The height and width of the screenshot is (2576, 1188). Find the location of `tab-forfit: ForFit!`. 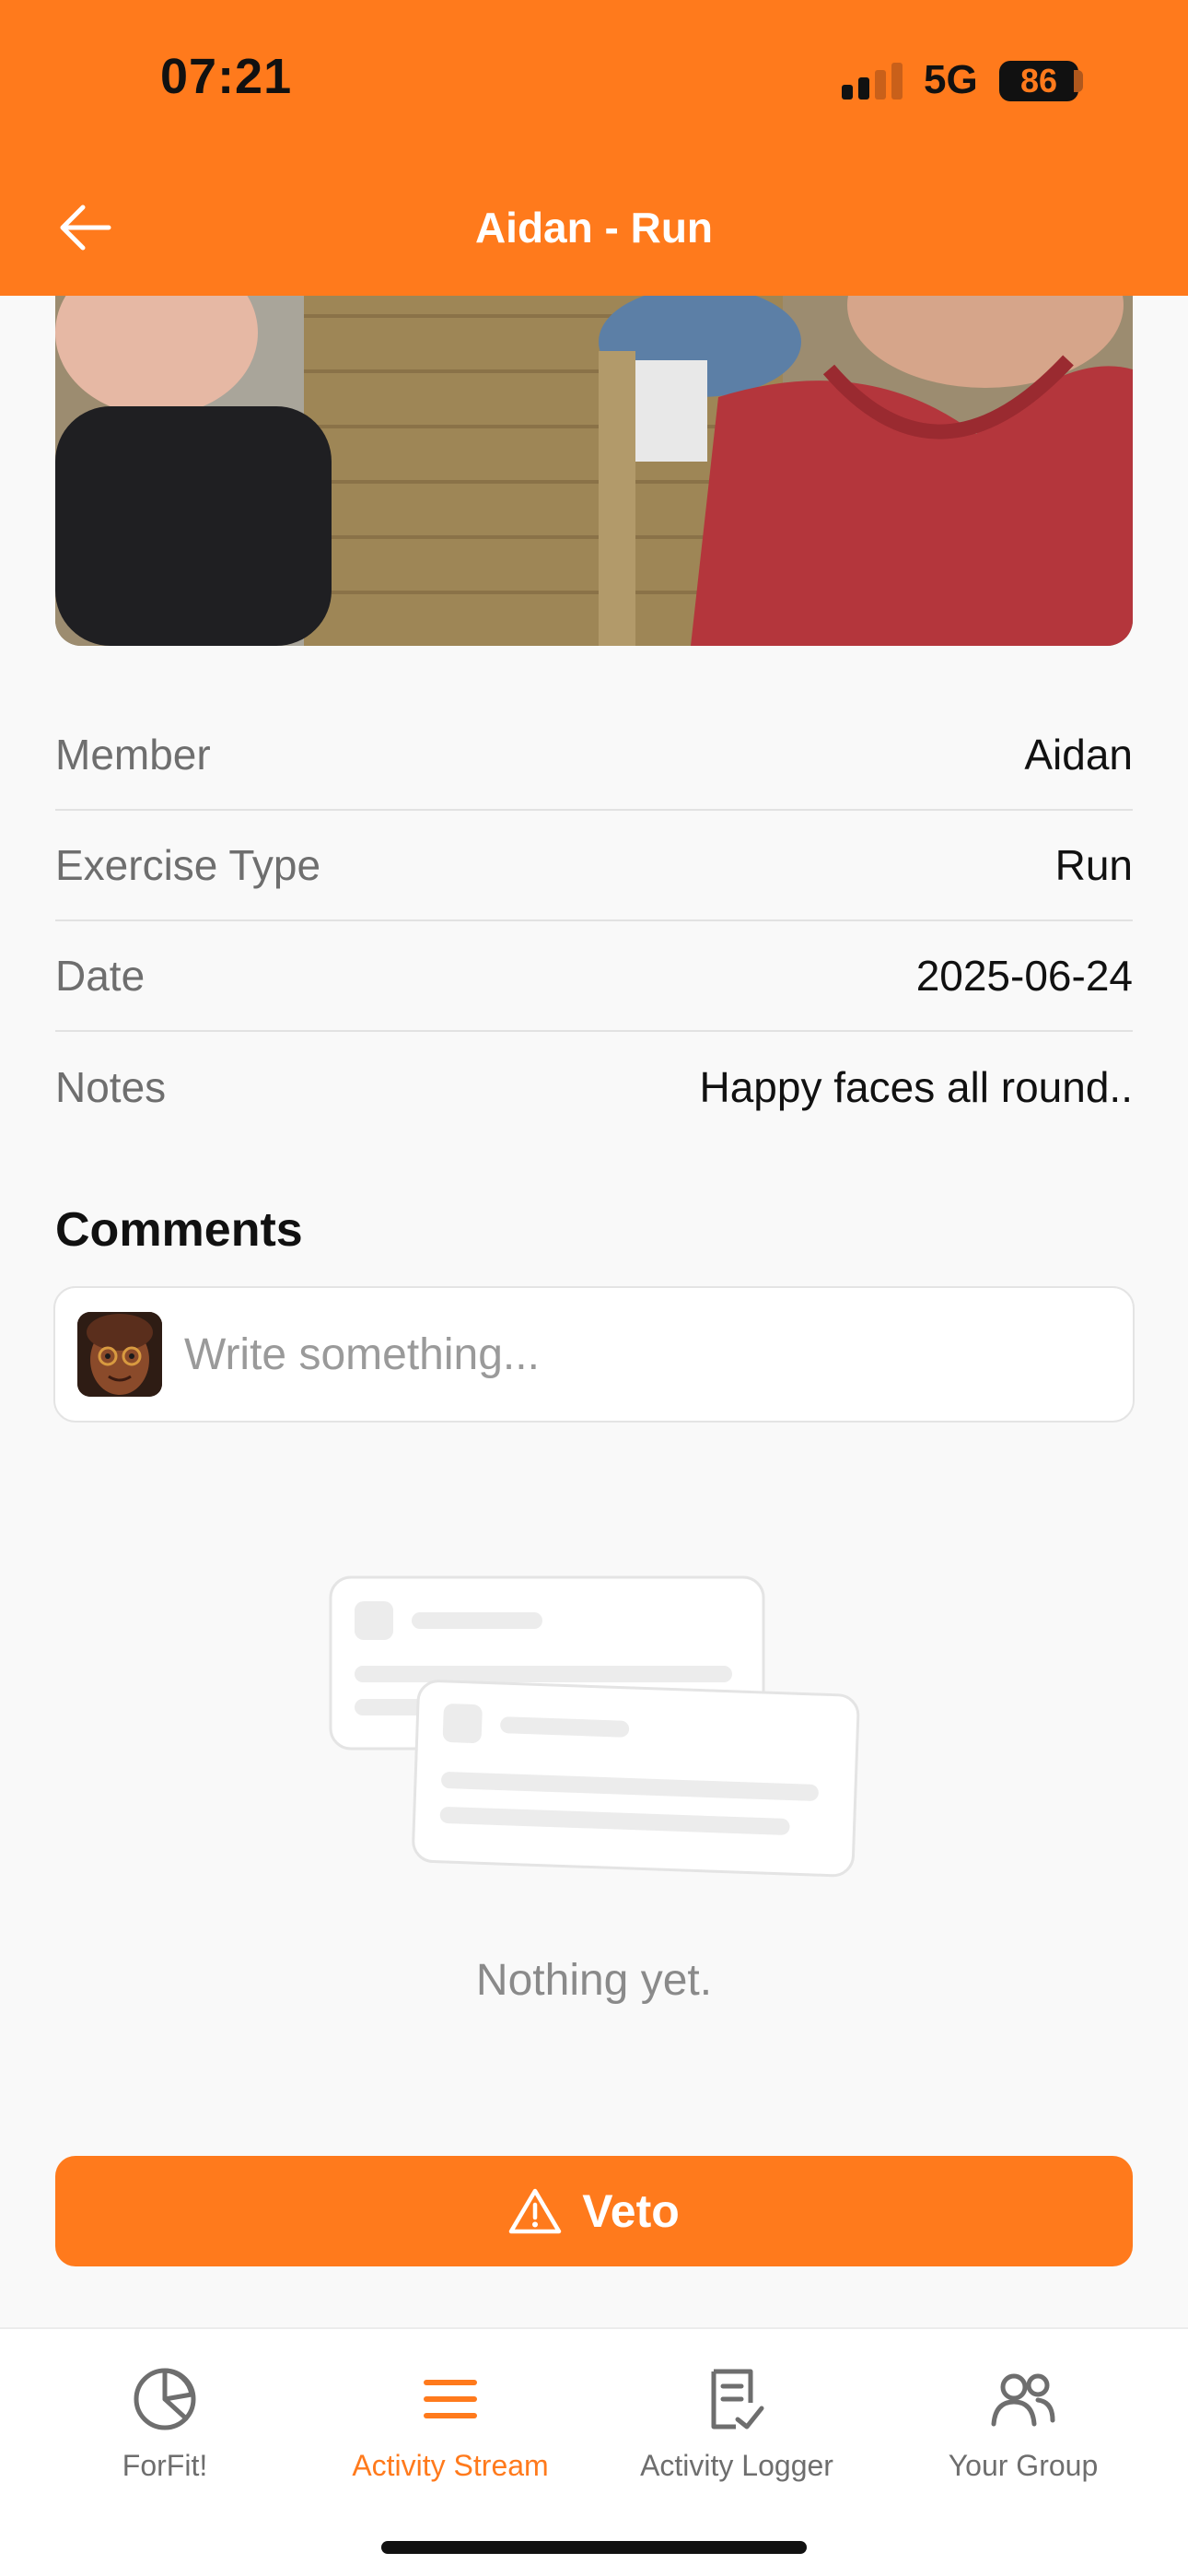

tab-forfit: ForFit! is located at coordinates (164, 2422).